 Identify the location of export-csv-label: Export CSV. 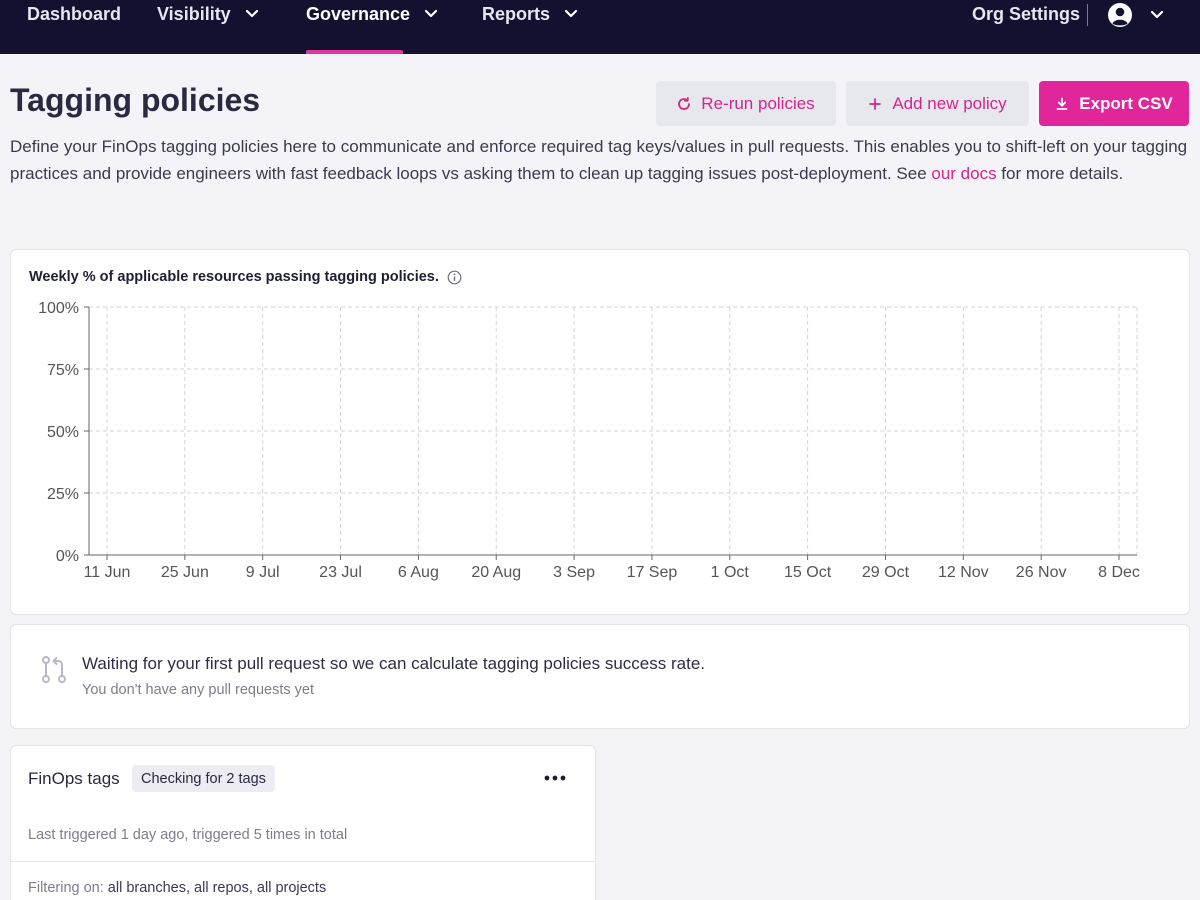
(1126, 103).